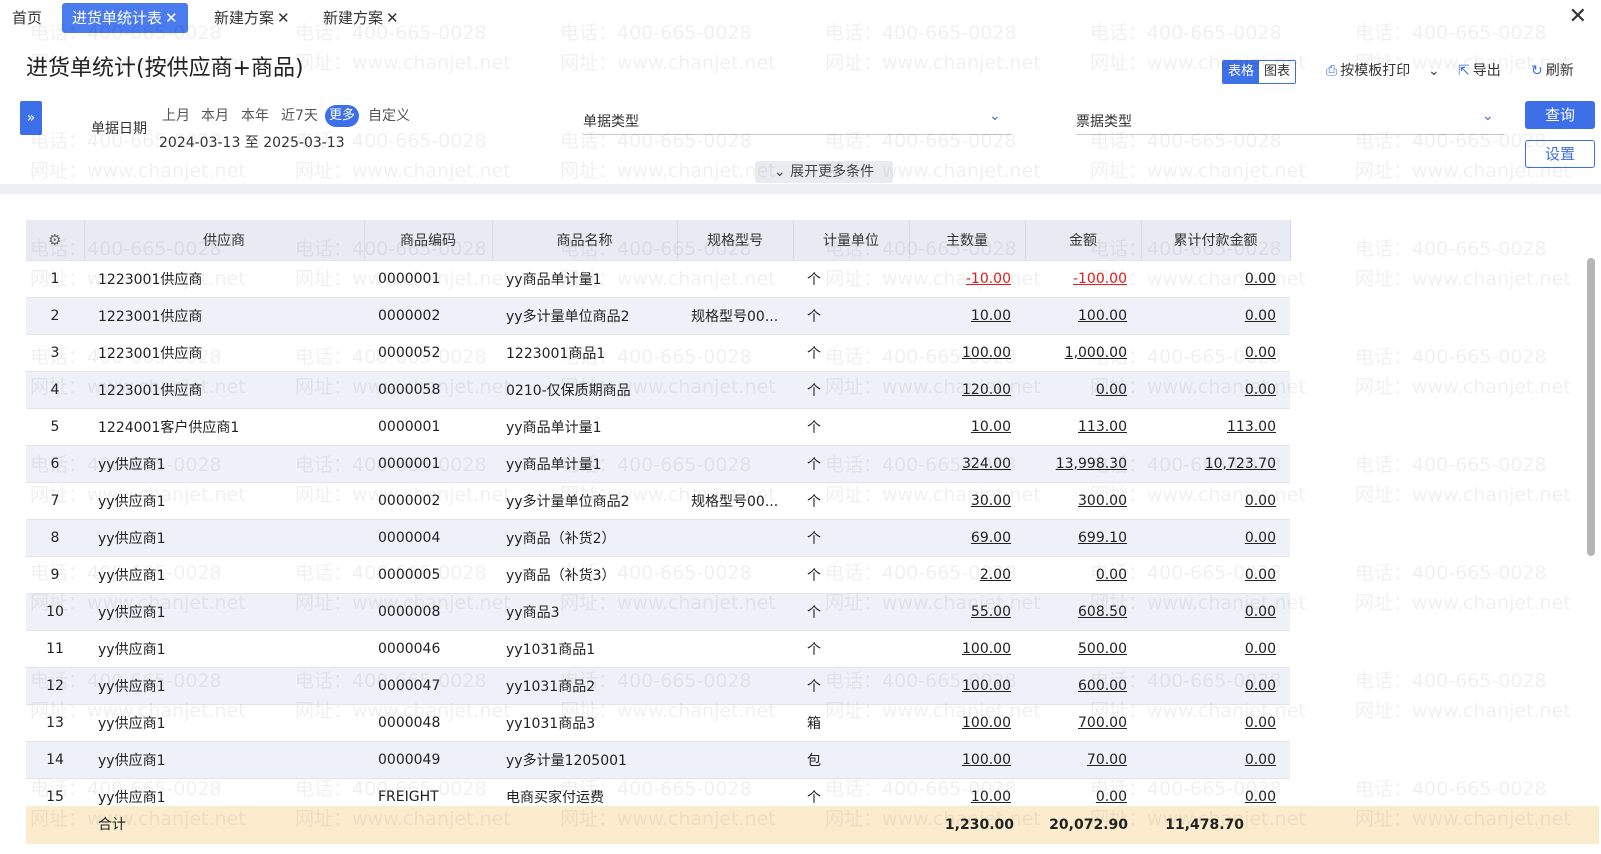  I want to click on value-link: -10.00, so click(988, 279).